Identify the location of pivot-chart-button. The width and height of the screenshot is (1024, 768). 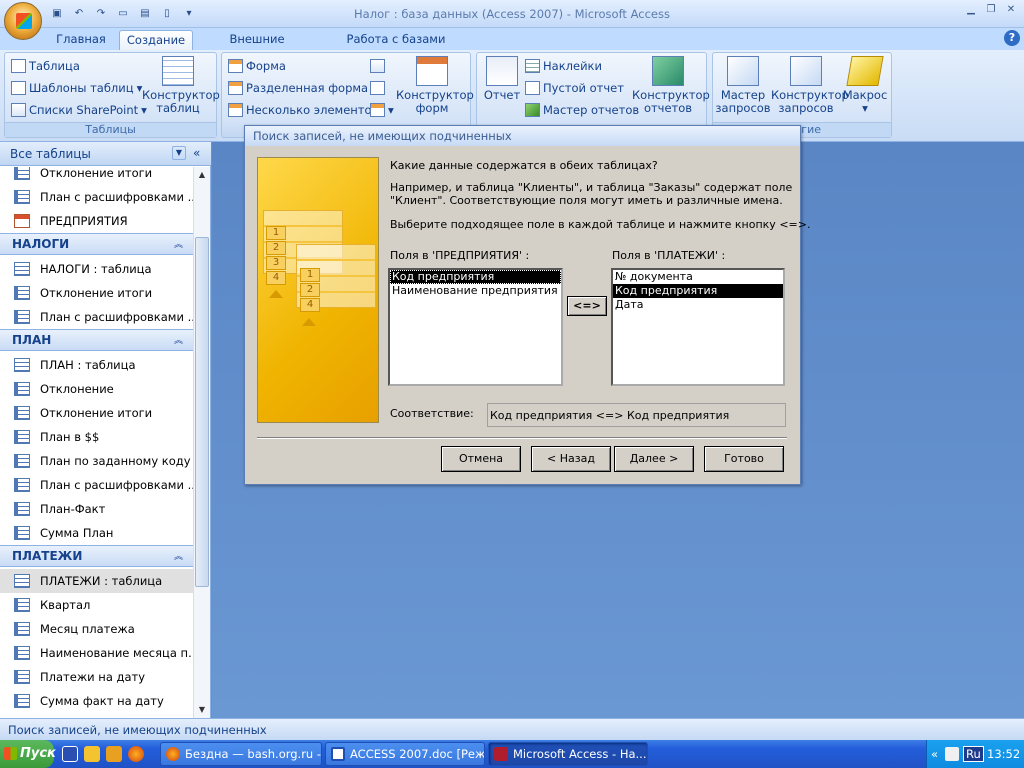
(377, 66).